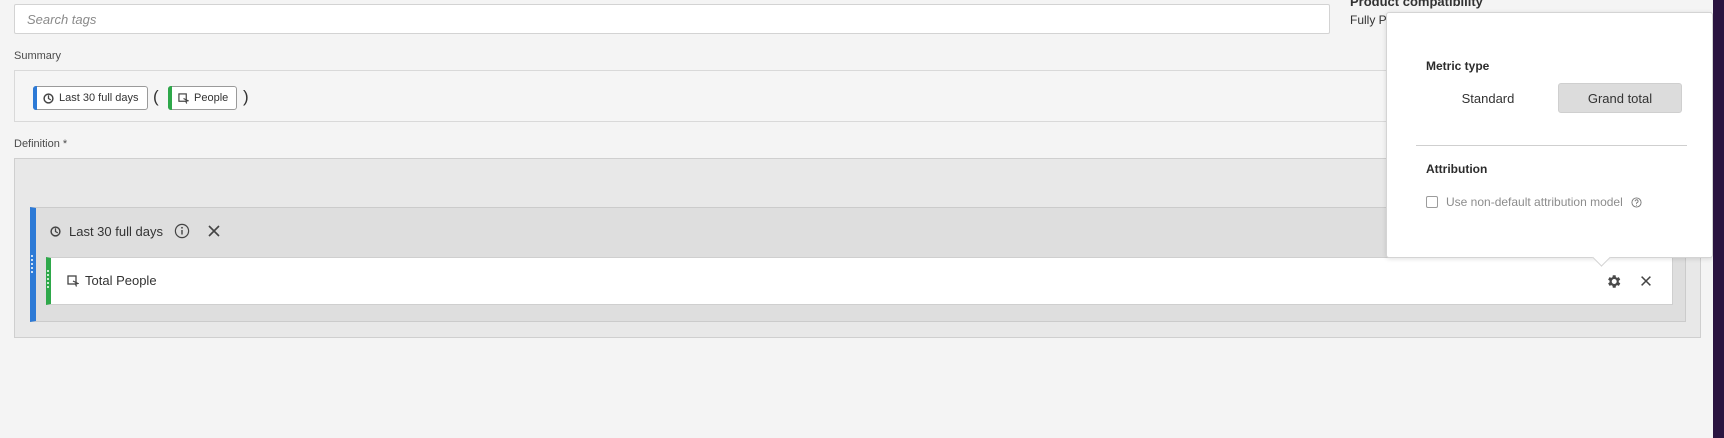 The image size is (1724, 438). I want to click on summary-label: Summary, so click(38, 56).